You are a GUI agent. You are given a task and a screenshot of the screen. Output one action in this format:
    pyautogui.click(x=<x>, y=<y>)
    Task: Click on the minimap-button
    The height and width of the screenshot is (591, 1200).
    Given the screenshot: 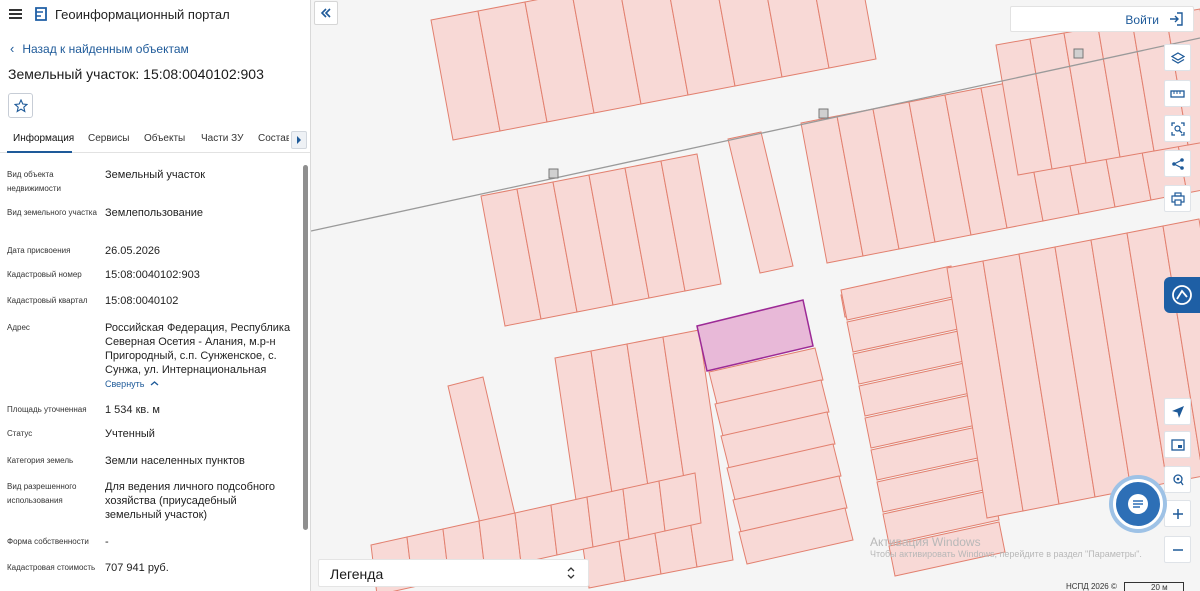 What is the action you would take?
    pyautogui.click(x=1177, y=444)
    